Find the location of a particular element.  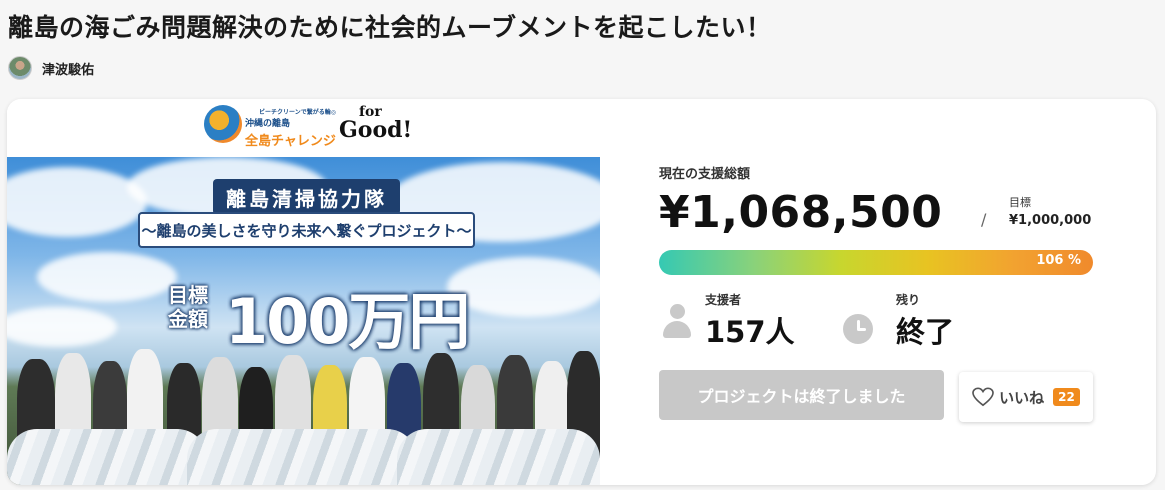

person-icon is located at coordinates (677, 321).